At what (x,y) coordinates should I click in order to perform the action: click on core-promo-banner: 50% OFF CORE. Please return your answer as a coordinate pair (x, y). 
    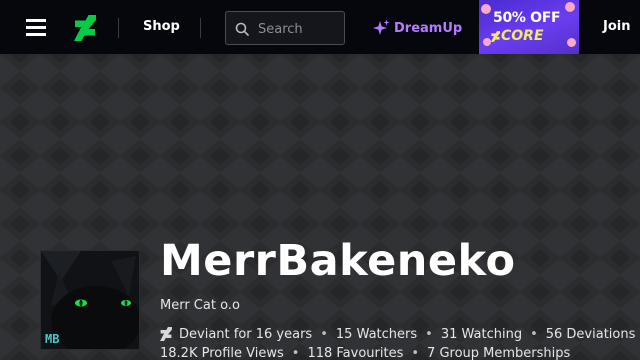
    Looking at the image, I should click on (529, 27).